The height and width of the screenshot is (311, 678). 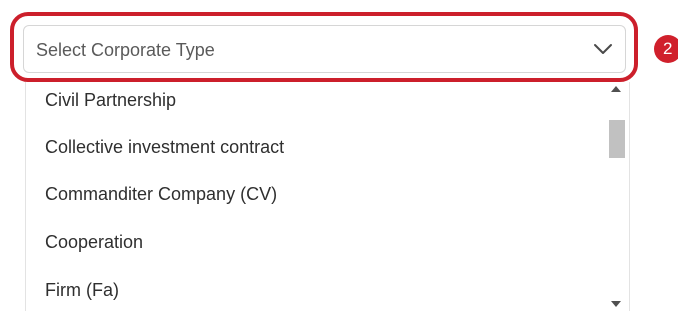 I want to click on scrollbar, so click(x=616, y=196).